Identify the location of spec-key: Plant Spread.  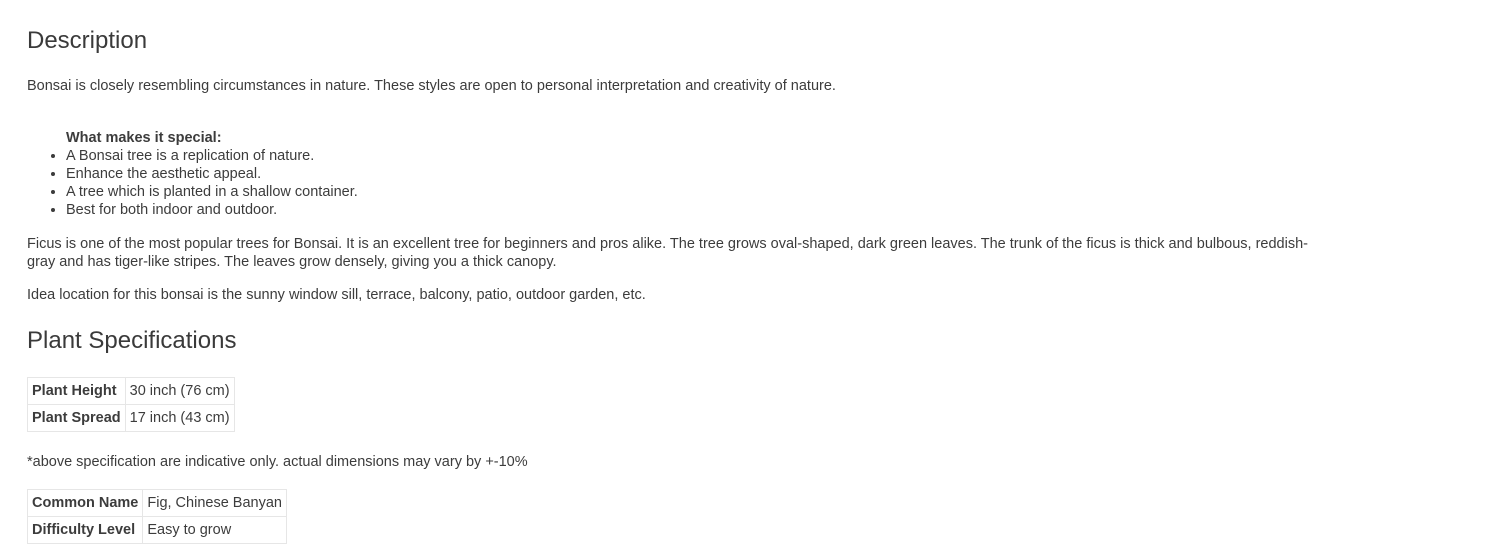
(76, 418).